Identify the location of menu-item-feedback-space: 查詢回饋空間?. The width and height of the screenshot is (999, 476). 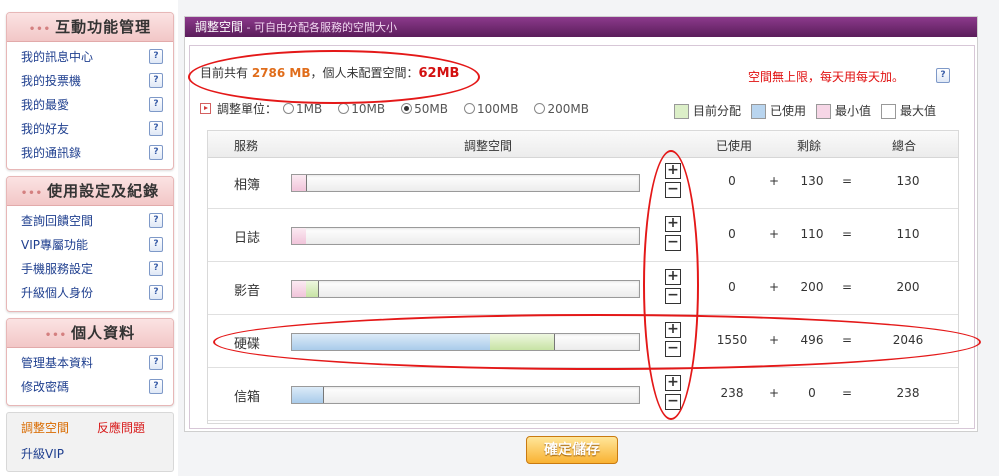
(90, 220).